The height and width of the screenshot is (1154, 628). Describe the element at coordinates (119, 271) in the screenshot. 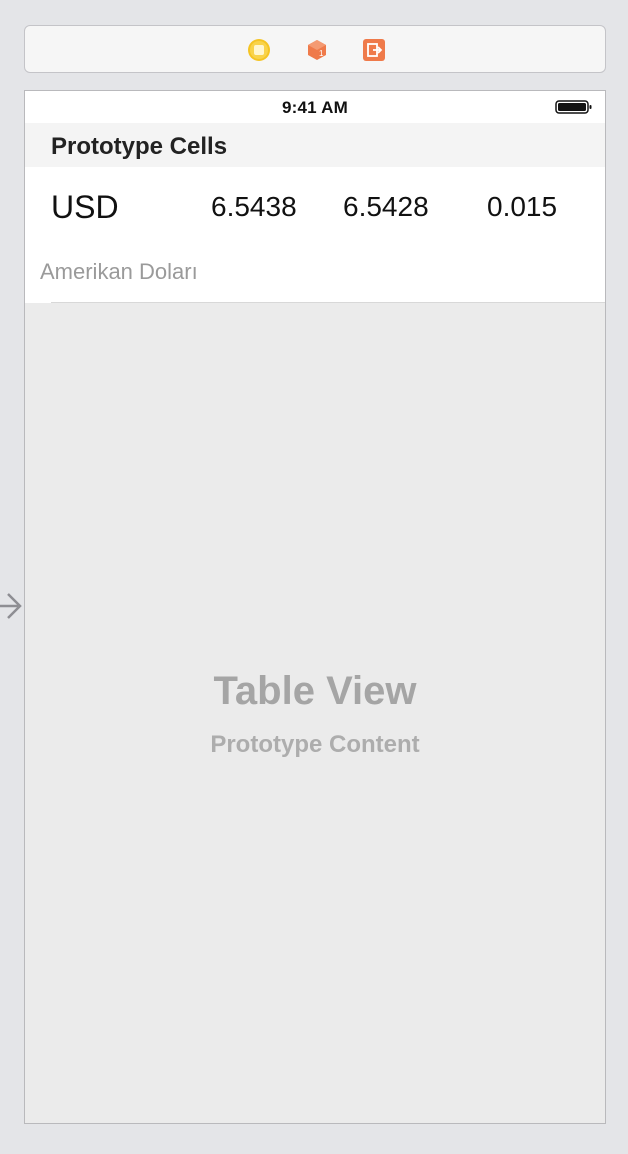

I see `currency-name-label: Amerikan Doları` at that location.